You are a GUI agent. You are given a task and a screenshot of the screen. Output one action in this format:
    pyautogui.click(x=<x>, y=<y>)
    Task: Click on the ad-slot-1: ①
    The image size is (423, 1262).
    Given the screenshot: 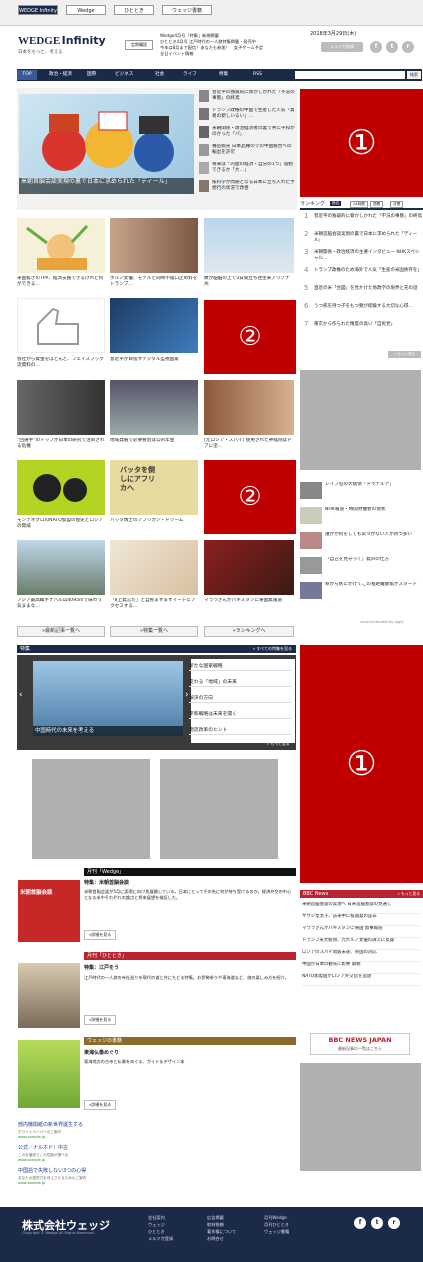 What is the action you would take?
    pyautogui.click(x=361, y=143)
    